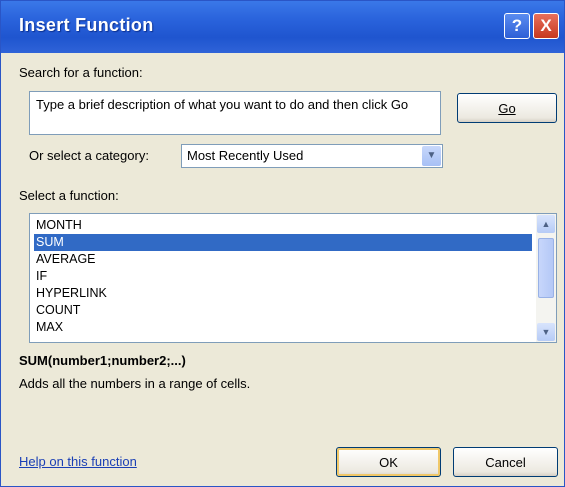 This screenshot has width=565, height=487. Describe the element at coordinates (245, 155) in the screenshot. I see `category-selected-value: Most Recently Used` at that location.